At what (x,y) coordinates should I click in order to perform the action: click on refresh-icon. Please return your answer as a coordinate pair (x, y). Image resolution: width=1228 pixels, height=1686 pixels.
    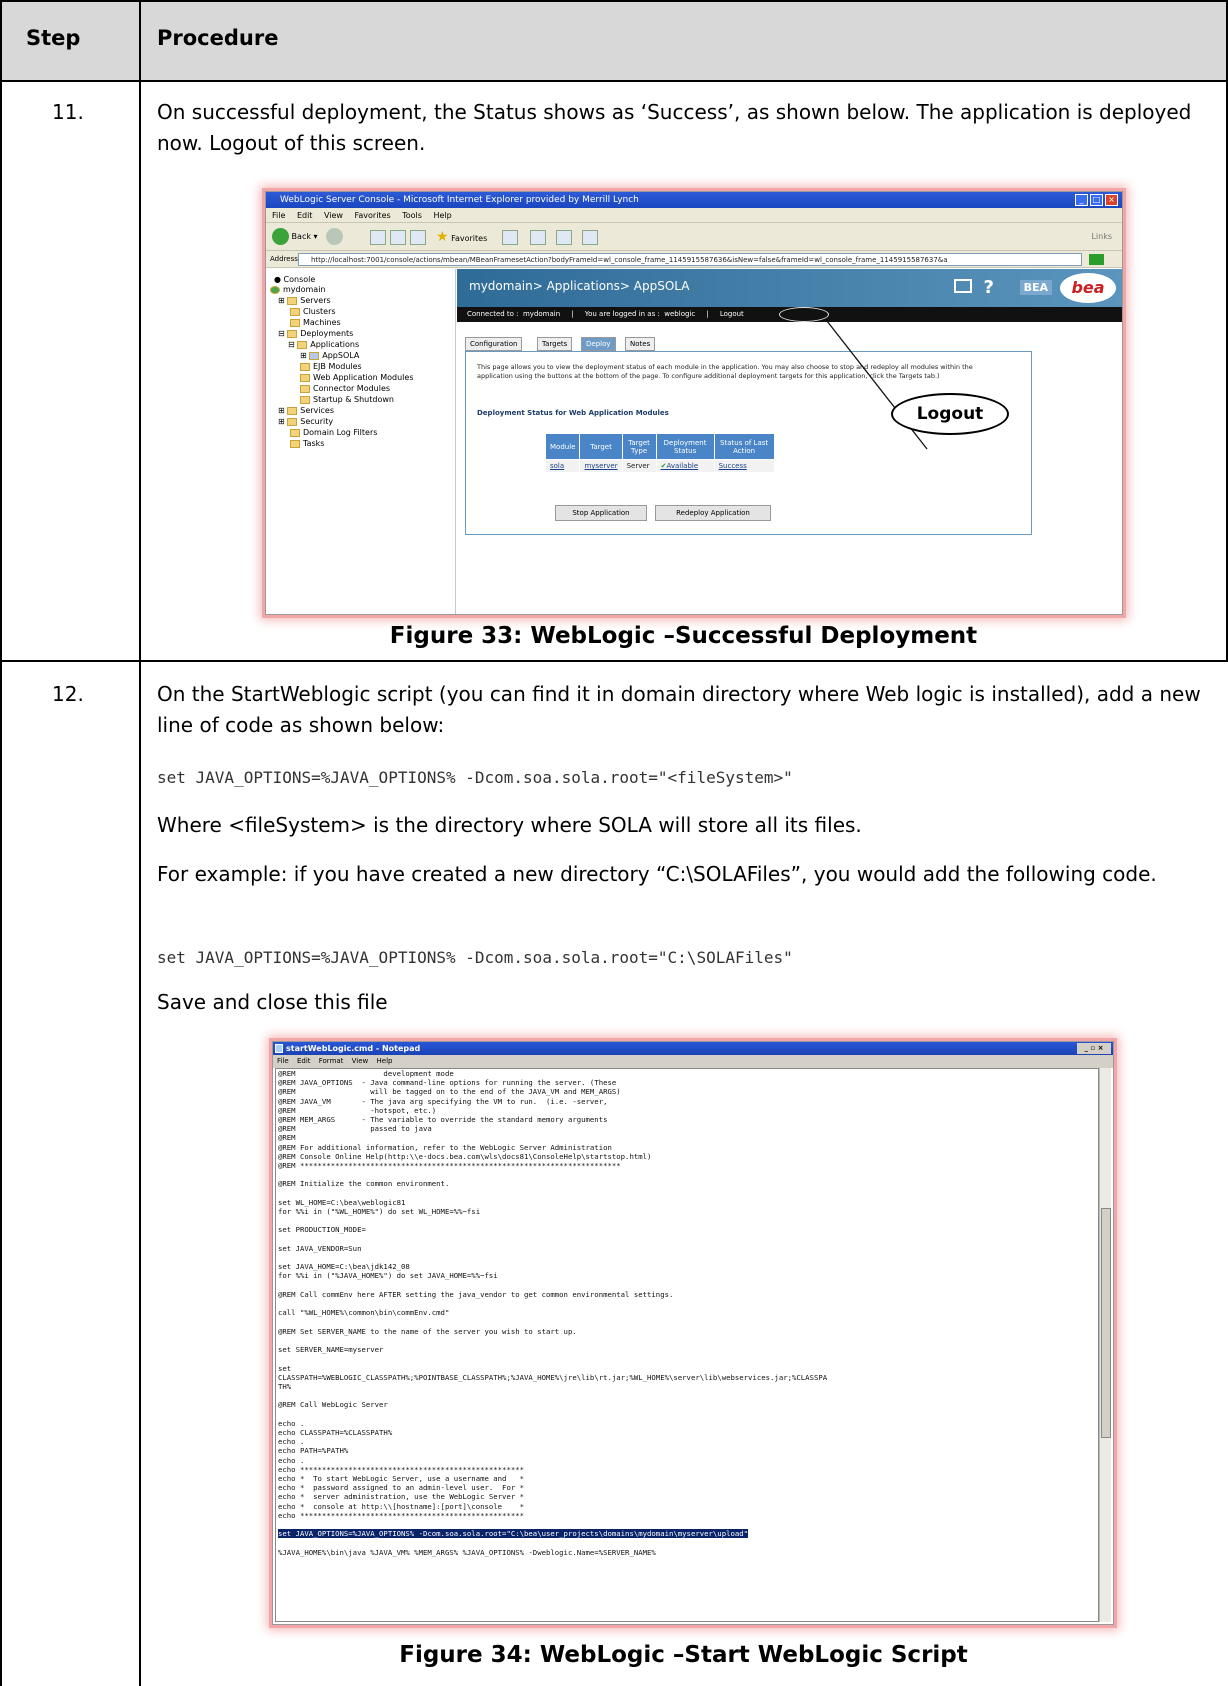
    Looking at the image, I should click on (398, 237).